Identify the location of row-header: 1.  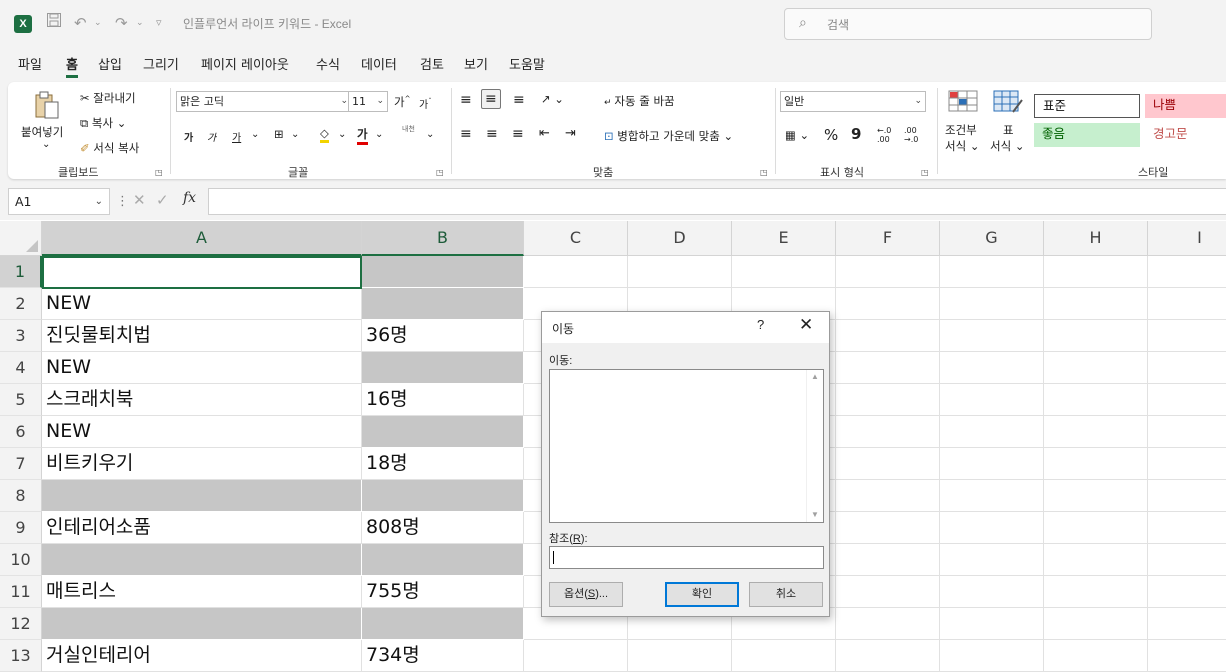
(21, 272).